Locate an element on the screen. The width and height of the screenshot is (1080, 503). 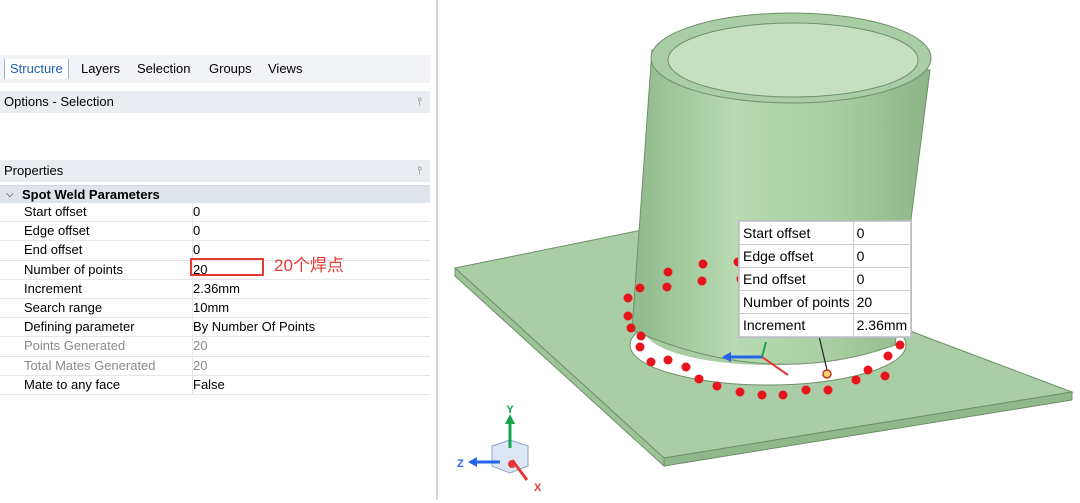
callout-key: Number of points is located at coordinates (796, 302).